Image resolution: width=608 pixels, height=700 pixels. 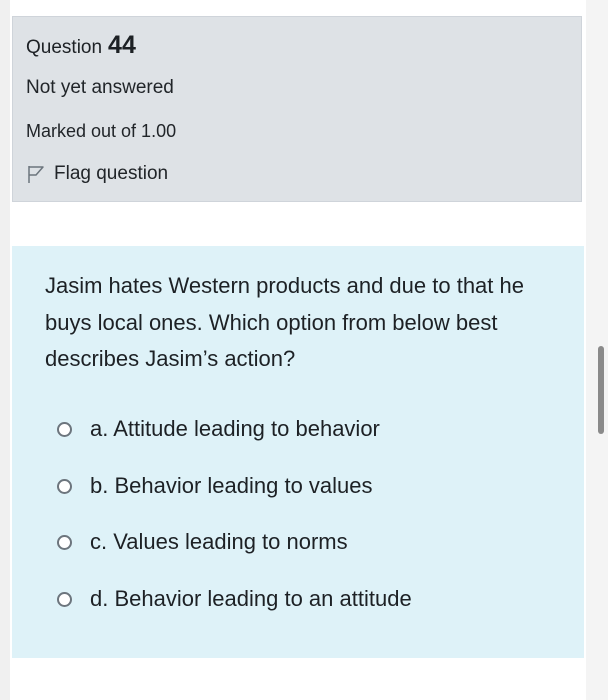 I want to click on question-heading: Question 44, so click(x=81, y=45).